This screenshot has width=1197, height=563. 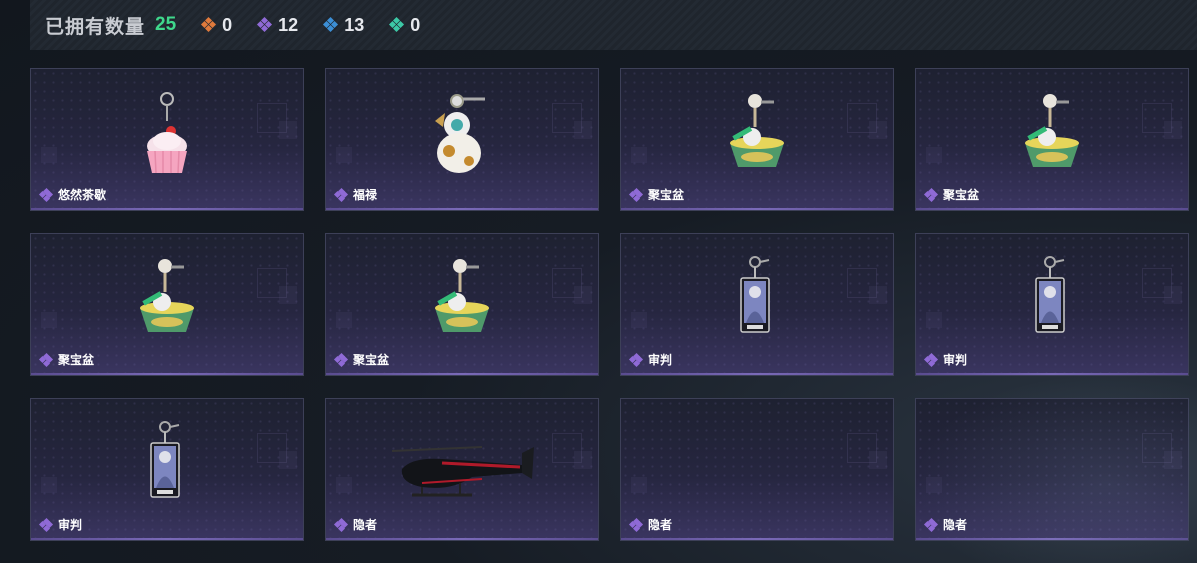 I want to click on rarity-stat: 12, so click(x=278, y=25).